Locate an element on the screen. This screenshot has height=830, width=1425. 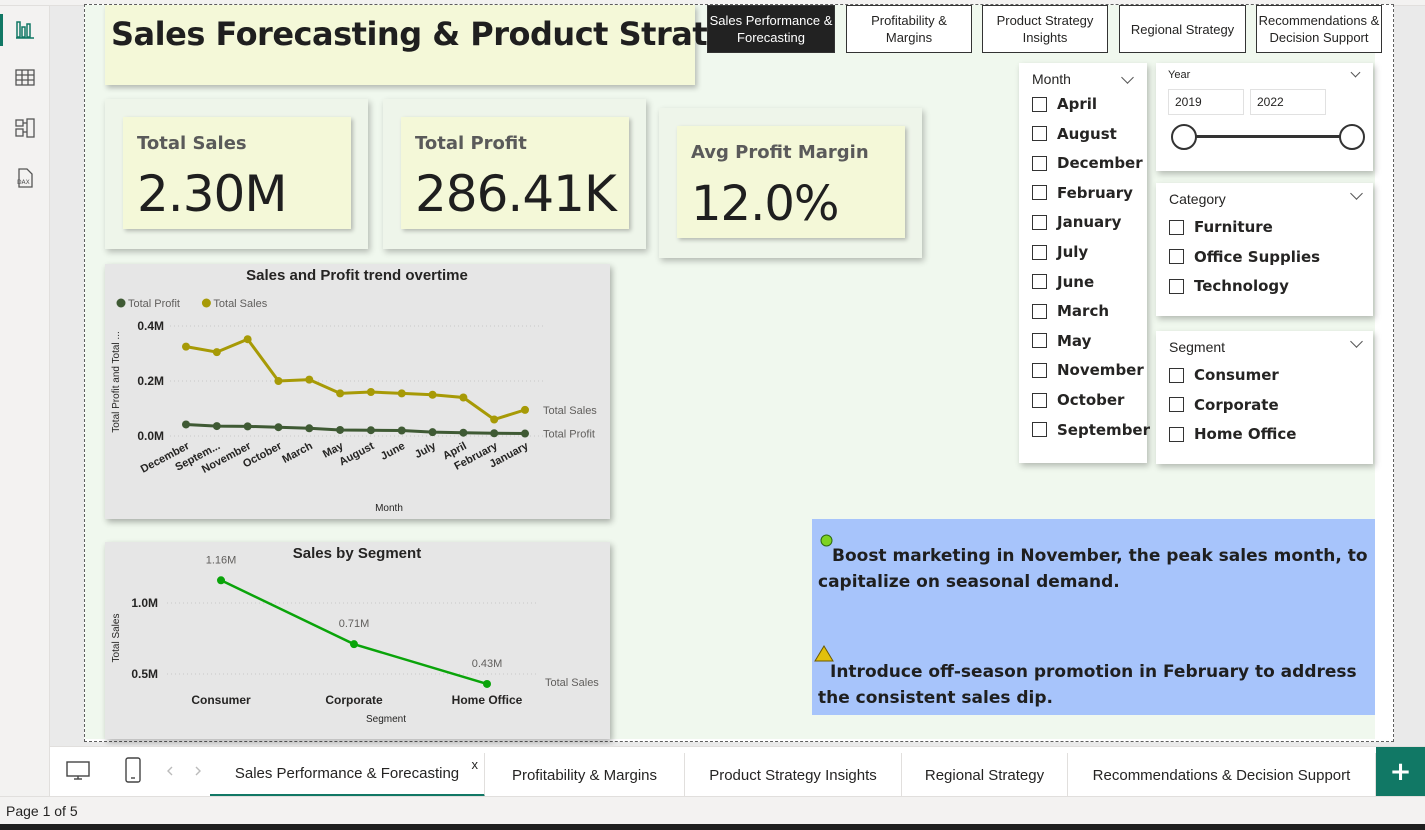
tab-label: Sales Performance & Forecasting is located at coordinates (347, 773).